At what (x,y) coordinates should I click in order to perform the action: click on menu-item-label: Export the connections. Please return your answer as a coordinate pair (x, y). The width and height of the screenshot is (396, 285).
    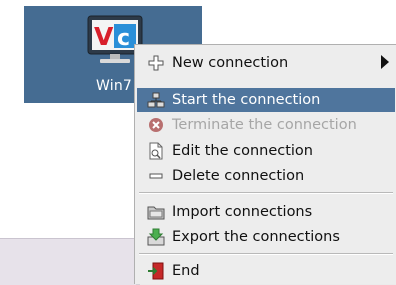
    Looking at the image, I should click on (256, 237).